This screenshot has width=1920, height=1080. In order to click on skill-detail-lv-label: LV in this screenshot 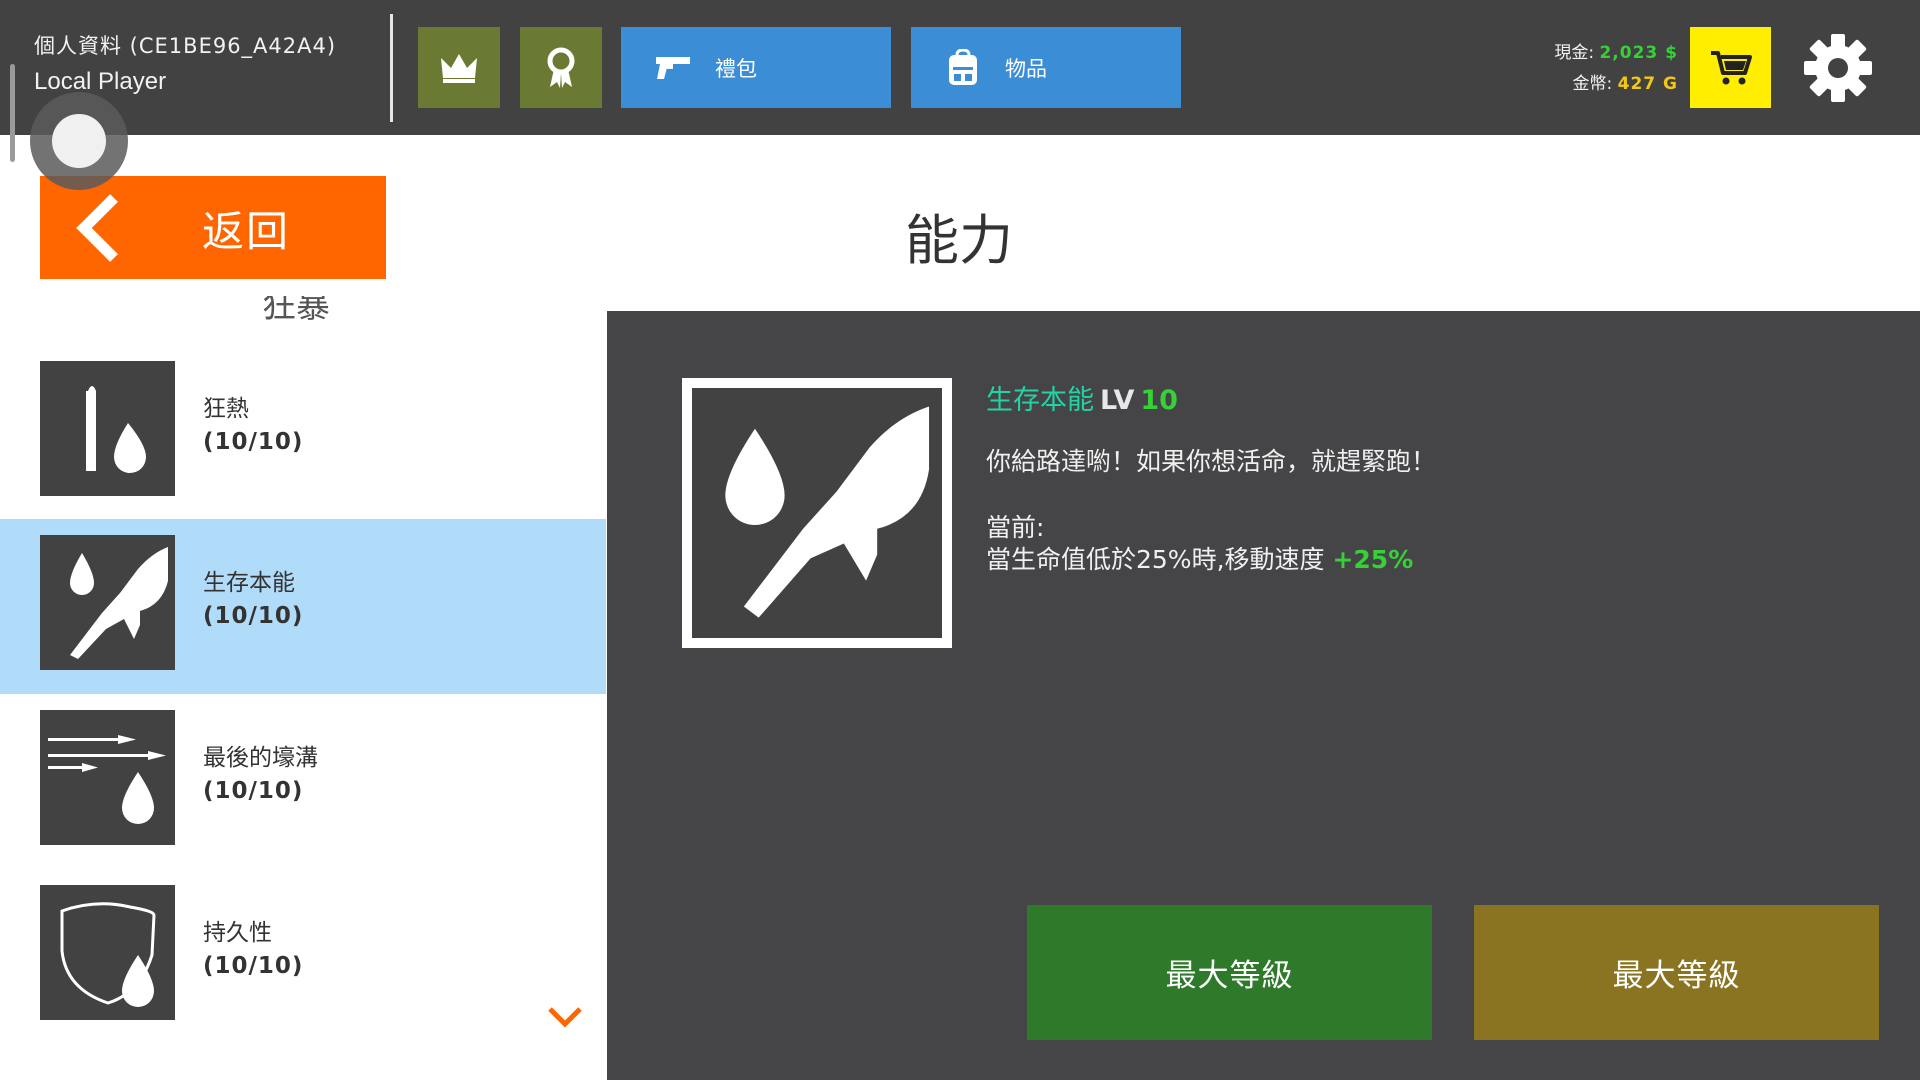, I will do `click(1117, 400)`.